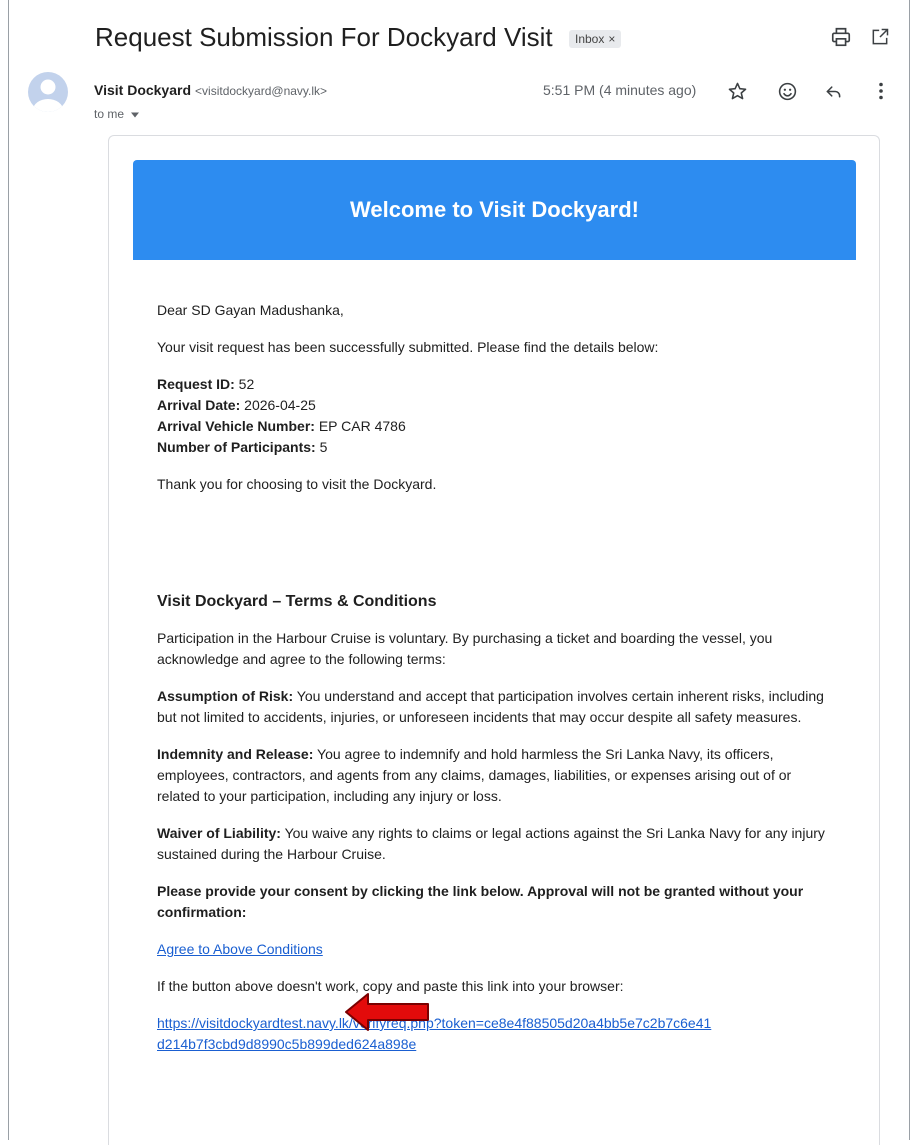 Image resolution: width=914 pixels, height=1145 pixels. Describe the element at coordinates (492, 384) in the screenshot. I see `detail-row: Request ID: 52` at that location.